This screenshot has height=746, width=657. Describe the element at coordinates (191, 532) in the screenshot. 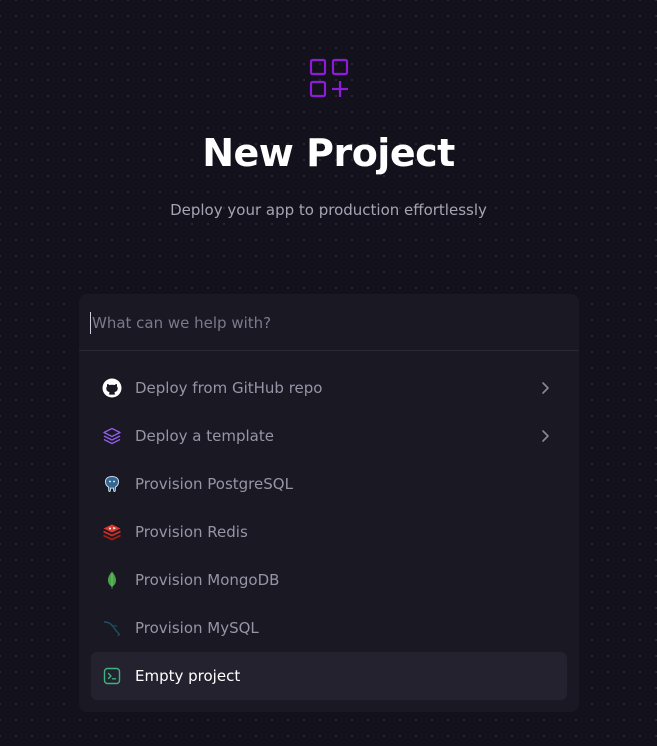

I see `menu-item-label: Provision Redis` at that location.